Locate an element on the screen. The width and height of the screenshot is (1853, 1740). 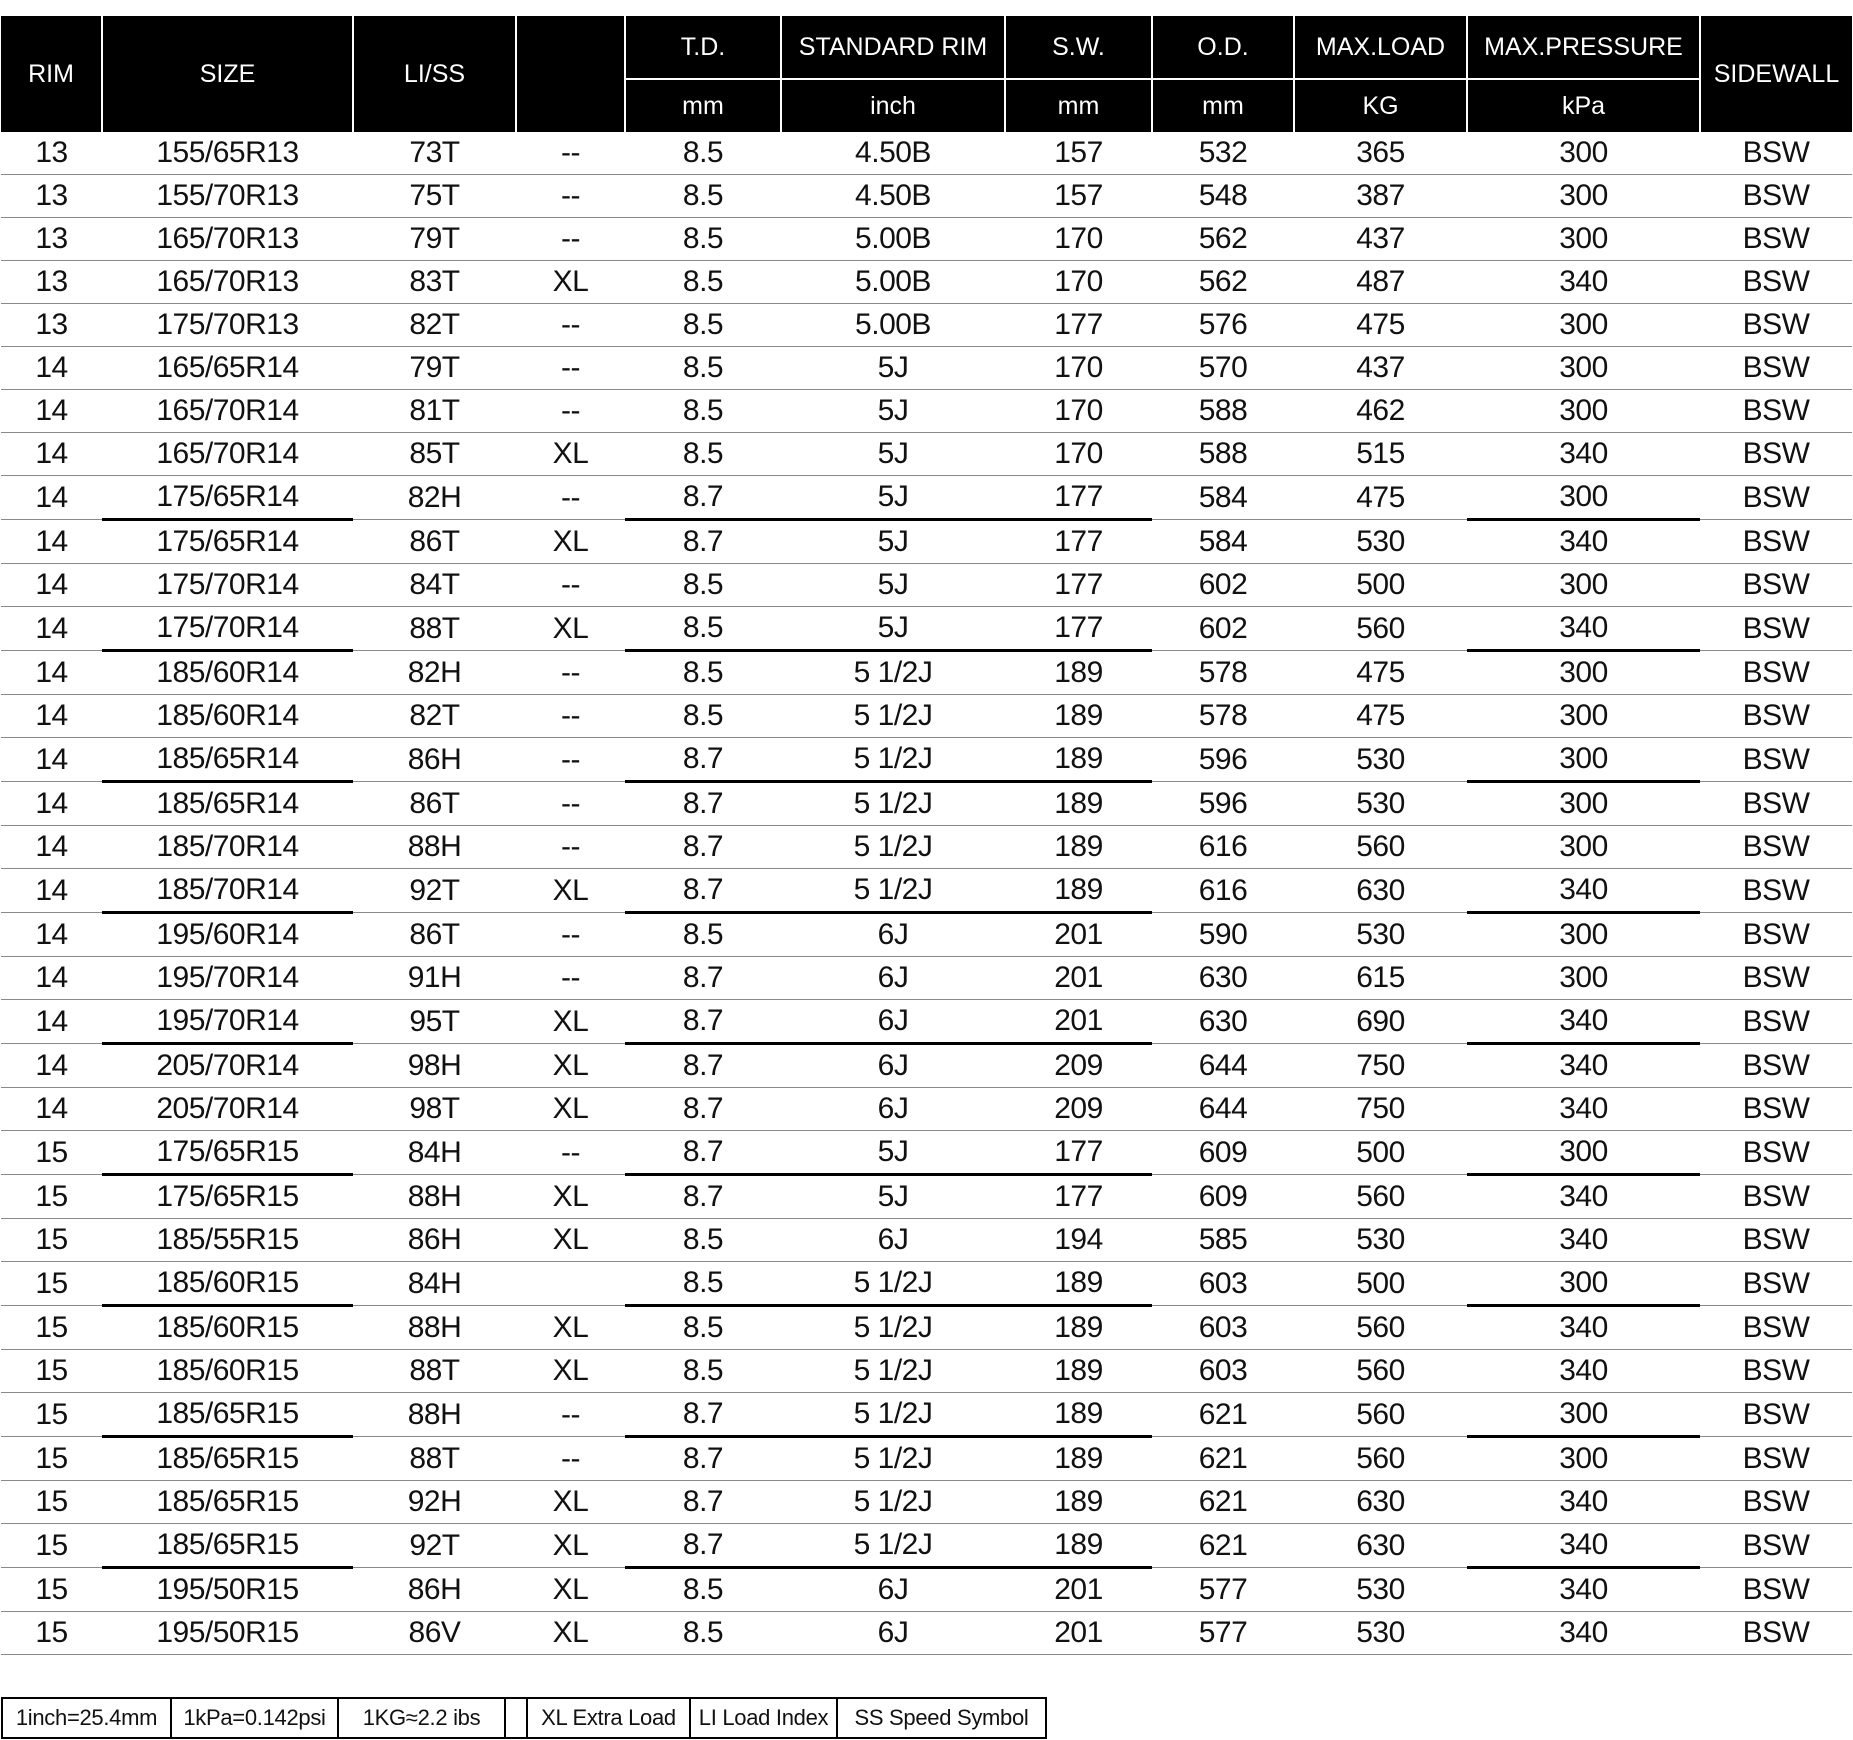
cell-od: 603 is located at coordinates (1223, 1327).